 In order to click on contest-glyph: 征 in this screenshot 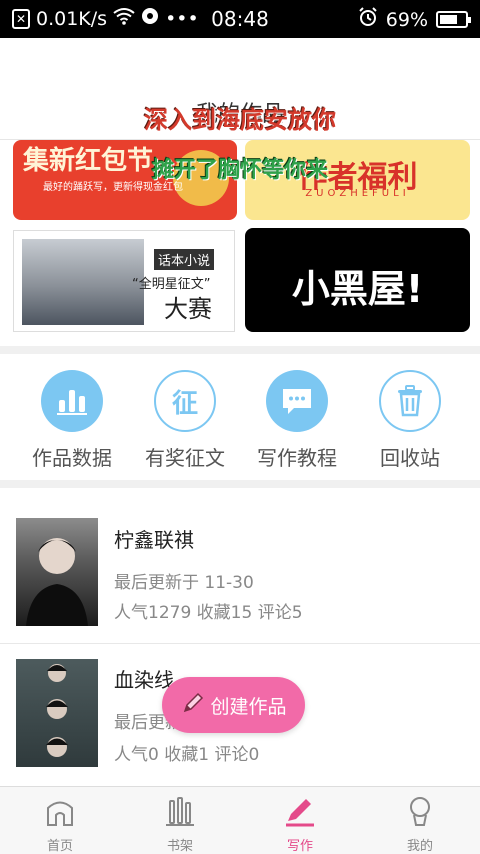, I will do `click(184, 403)`.